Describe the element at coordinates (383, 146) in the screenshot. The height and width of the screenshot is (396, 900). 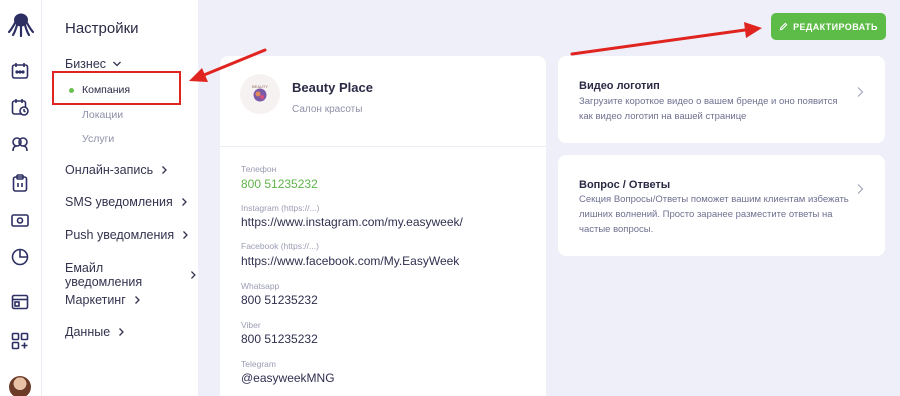
I see `divider` at that location.